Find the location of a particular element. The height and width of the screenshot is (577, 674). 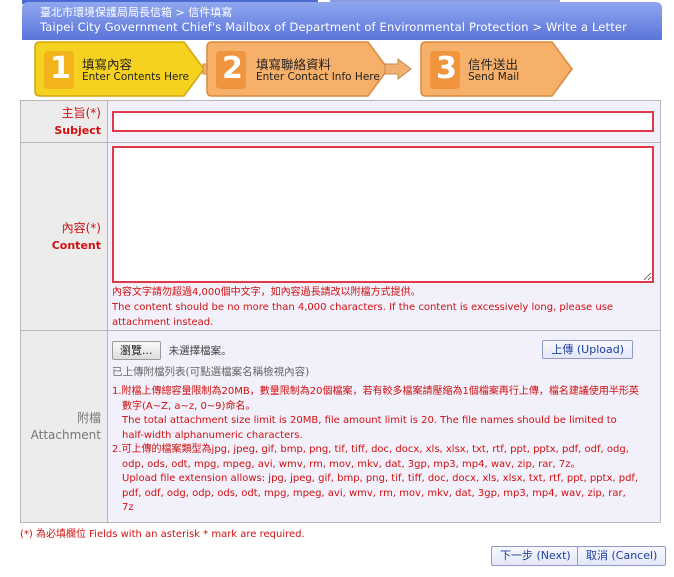

uploaded-files-label: 已上傳附檔列表(可點選檔案名稱檢視內容) is located at coordinates (211, 372).